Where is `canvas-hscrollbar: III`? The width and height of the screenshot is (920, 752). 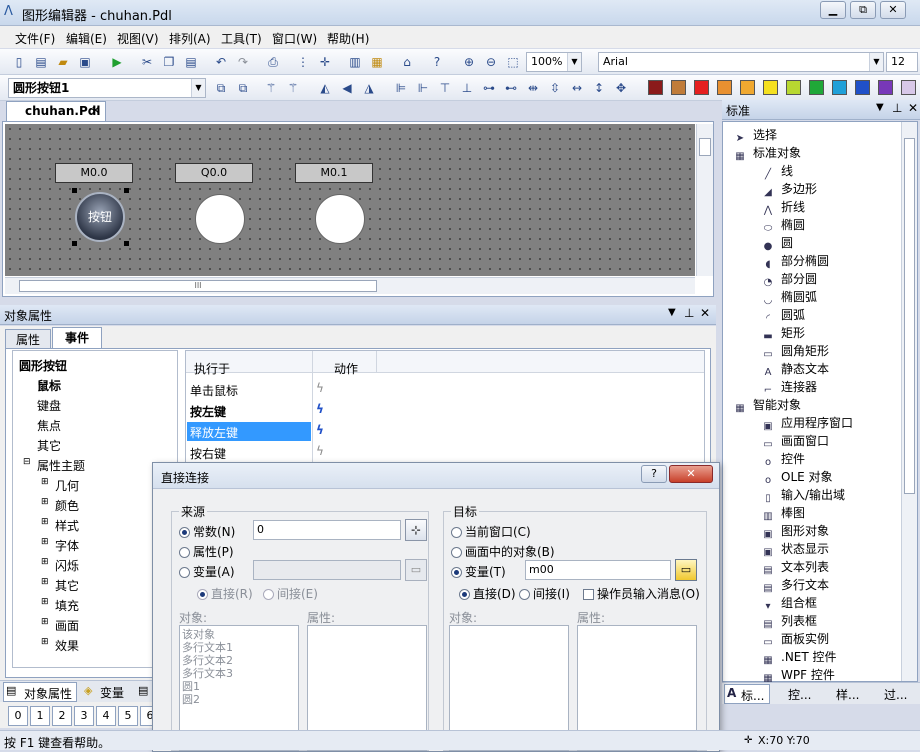 canvas-hscrollbar: III is located at coordinates (350, 285).